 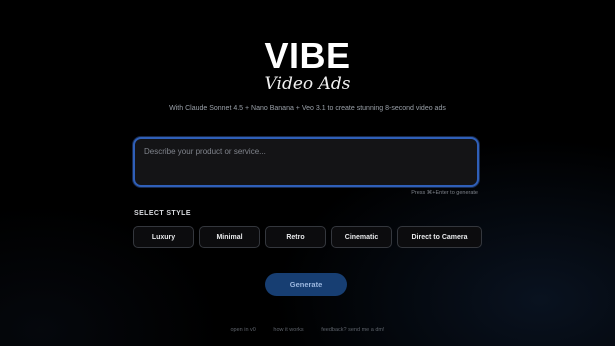 What do you see at coordinates (352, 330) in the screenshot?
I see `footer-link-feedback: feedback? send me a dm!` at bounding box center [352, 330].